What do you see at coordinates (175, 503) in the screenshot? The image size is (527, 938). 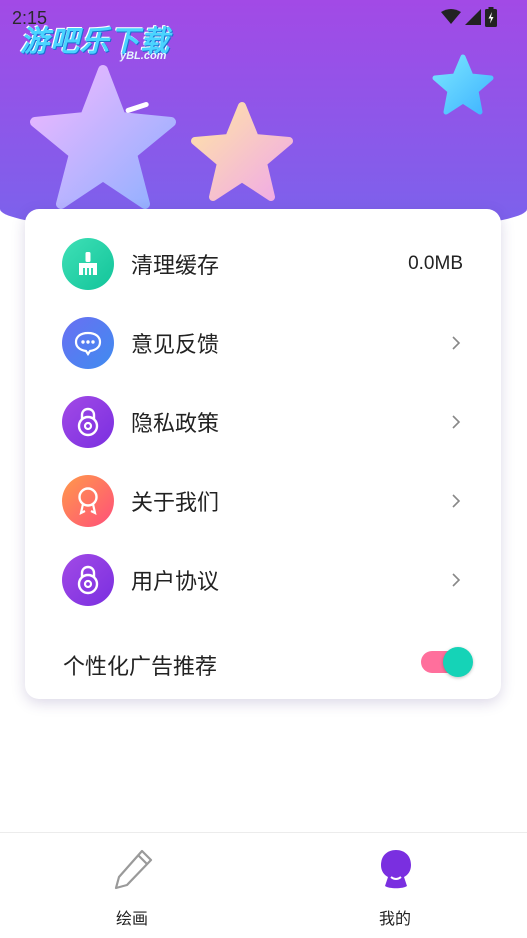 I see `menu-item-label: 关于我们` at bounding box center [175, 503].